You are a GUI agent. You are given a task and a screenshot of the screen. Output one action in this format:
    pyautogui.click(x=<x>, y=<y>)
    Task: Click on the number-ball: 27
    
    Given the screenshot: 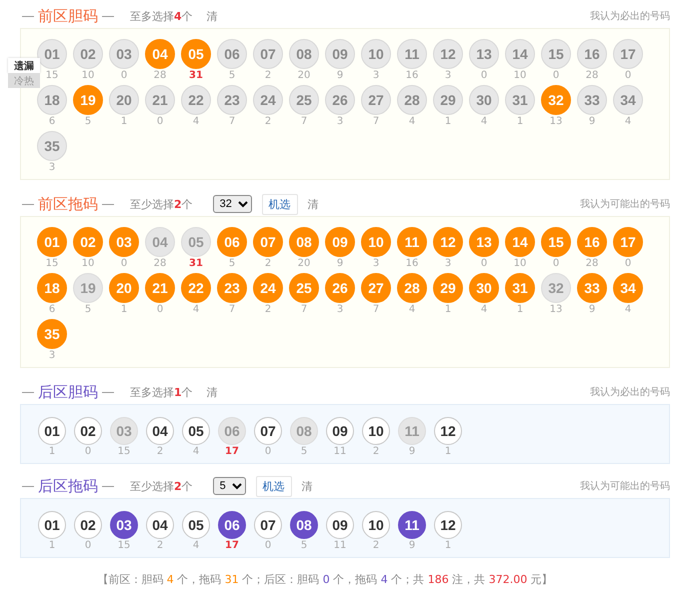 What is the action you would take?
    pyautogui.click(x=376, y=100)
    